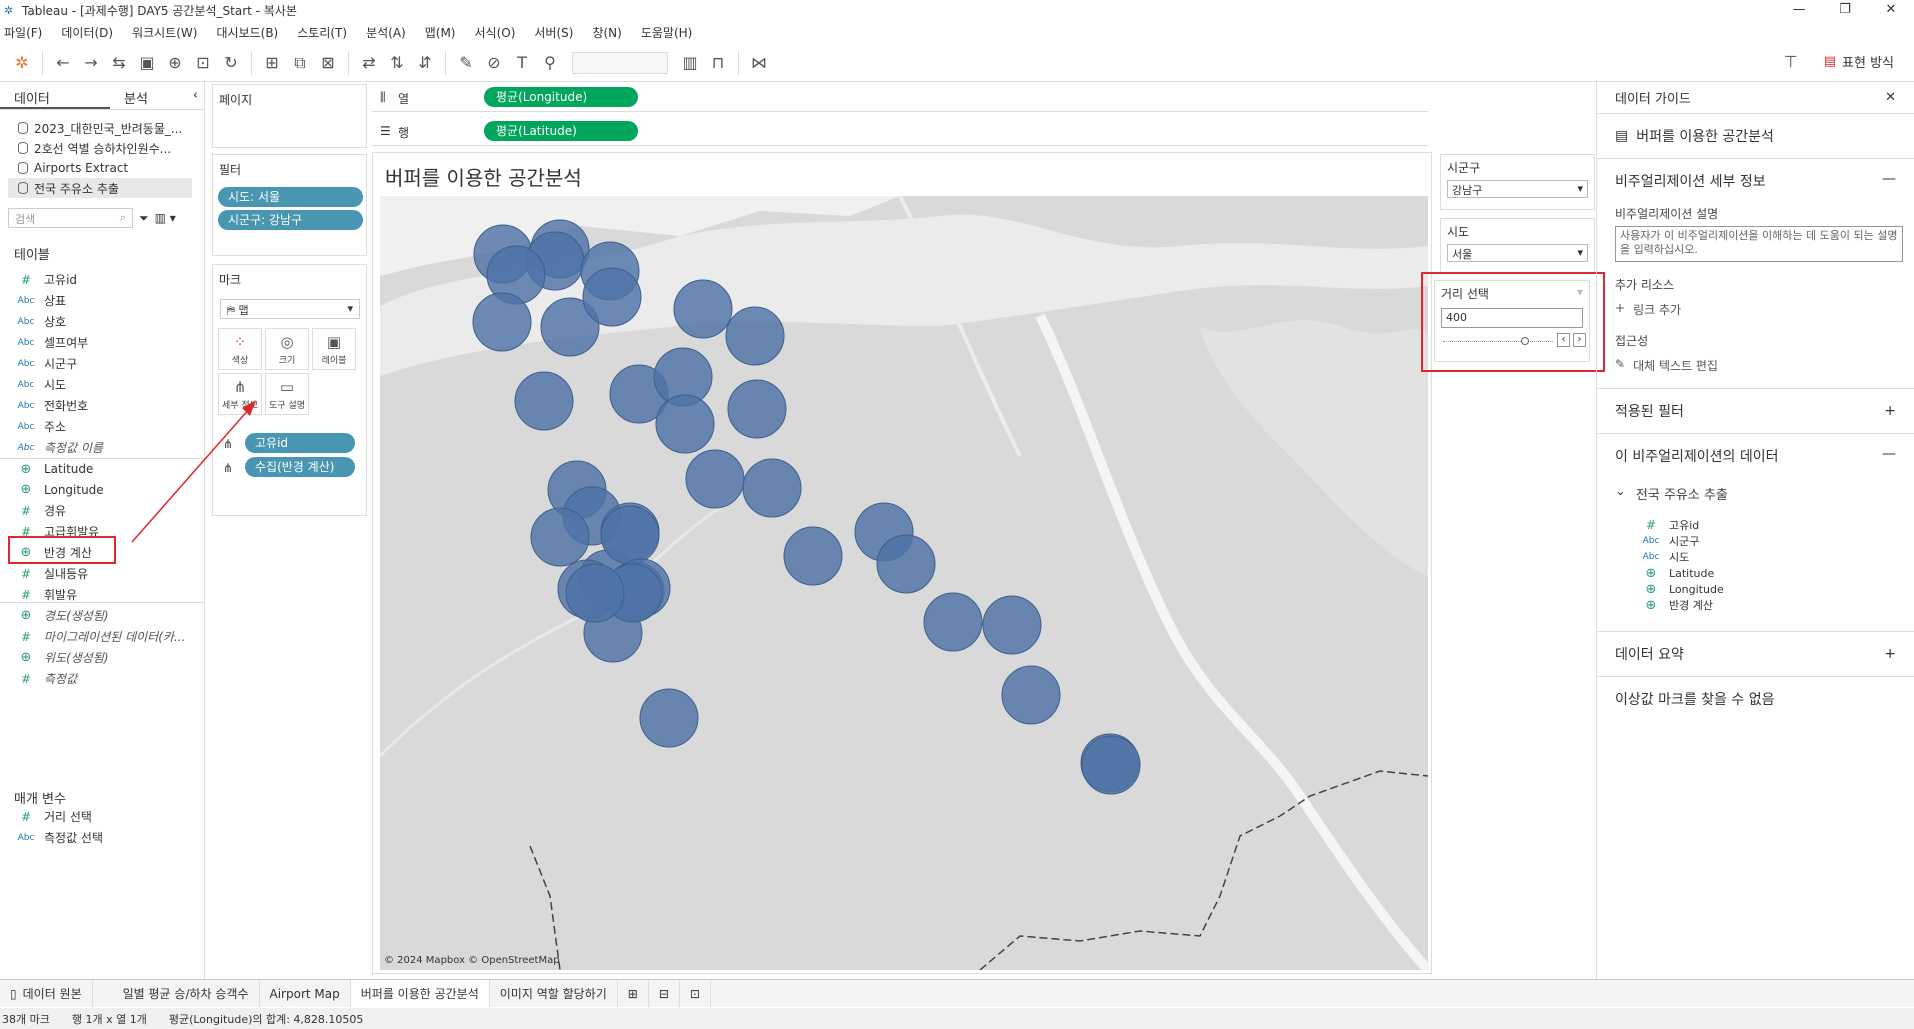 The width and height of the screenshot is (1914, 1029). What do you see at coordinates (102, 615) in the screenshot?
I see `field-item: ⊕ 경도(생성됨)` at bounding box center [102, 615].